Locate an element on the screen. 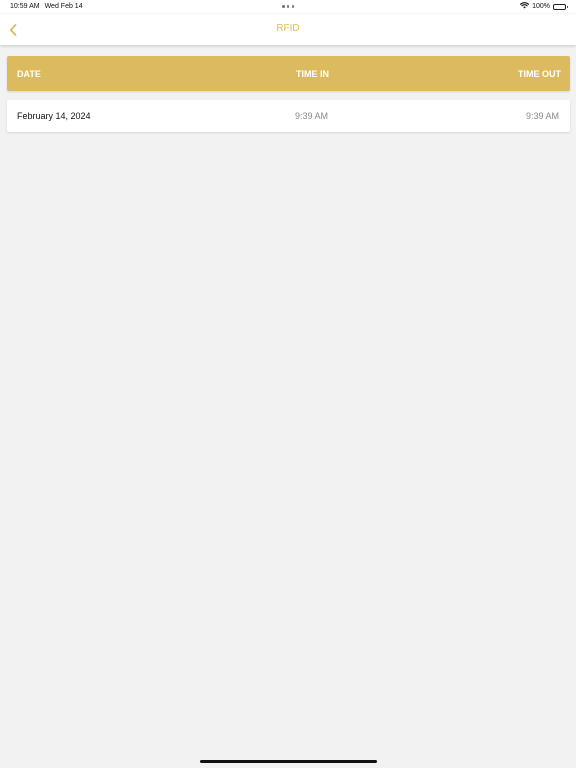 Image resolution: width=576 pixels, height=768 pixels. navigation-bar: RFID is located at coordinates (288, 29).